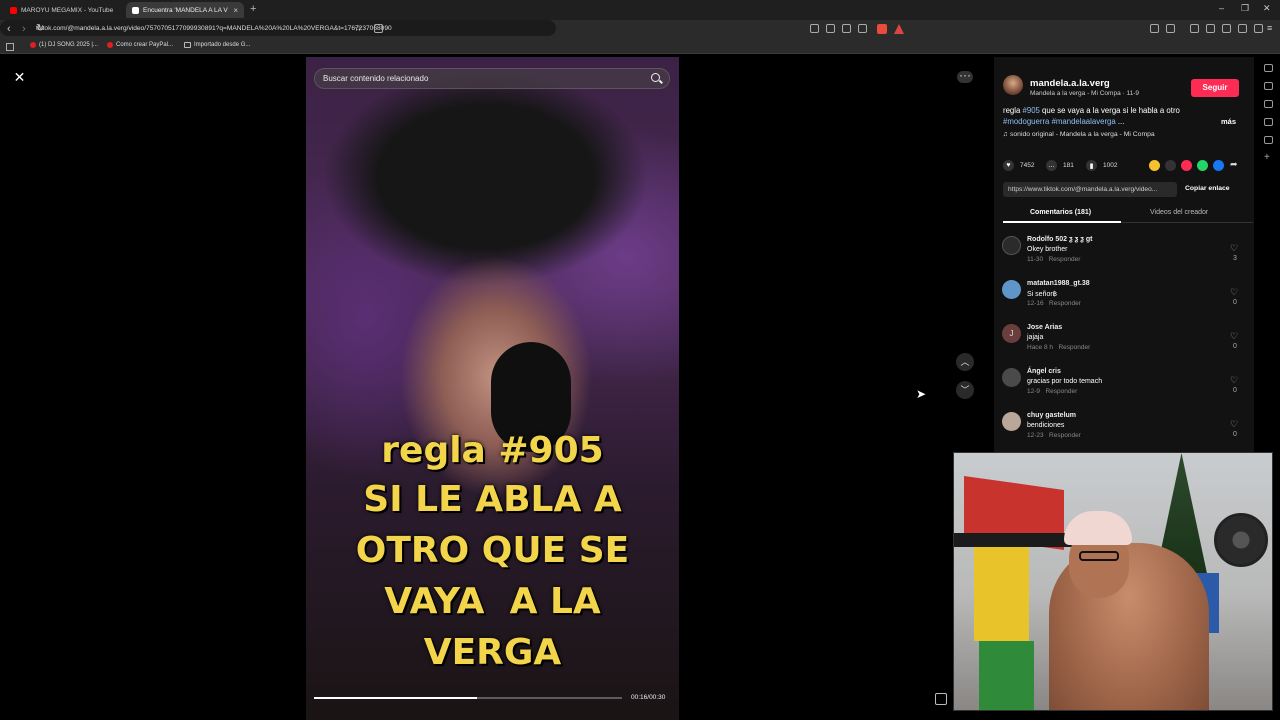  What do you see at coordinates (1018, 165) in the screenshot?
I see `like-stat: ♥ 7452` at bounding box center [1018, 165].